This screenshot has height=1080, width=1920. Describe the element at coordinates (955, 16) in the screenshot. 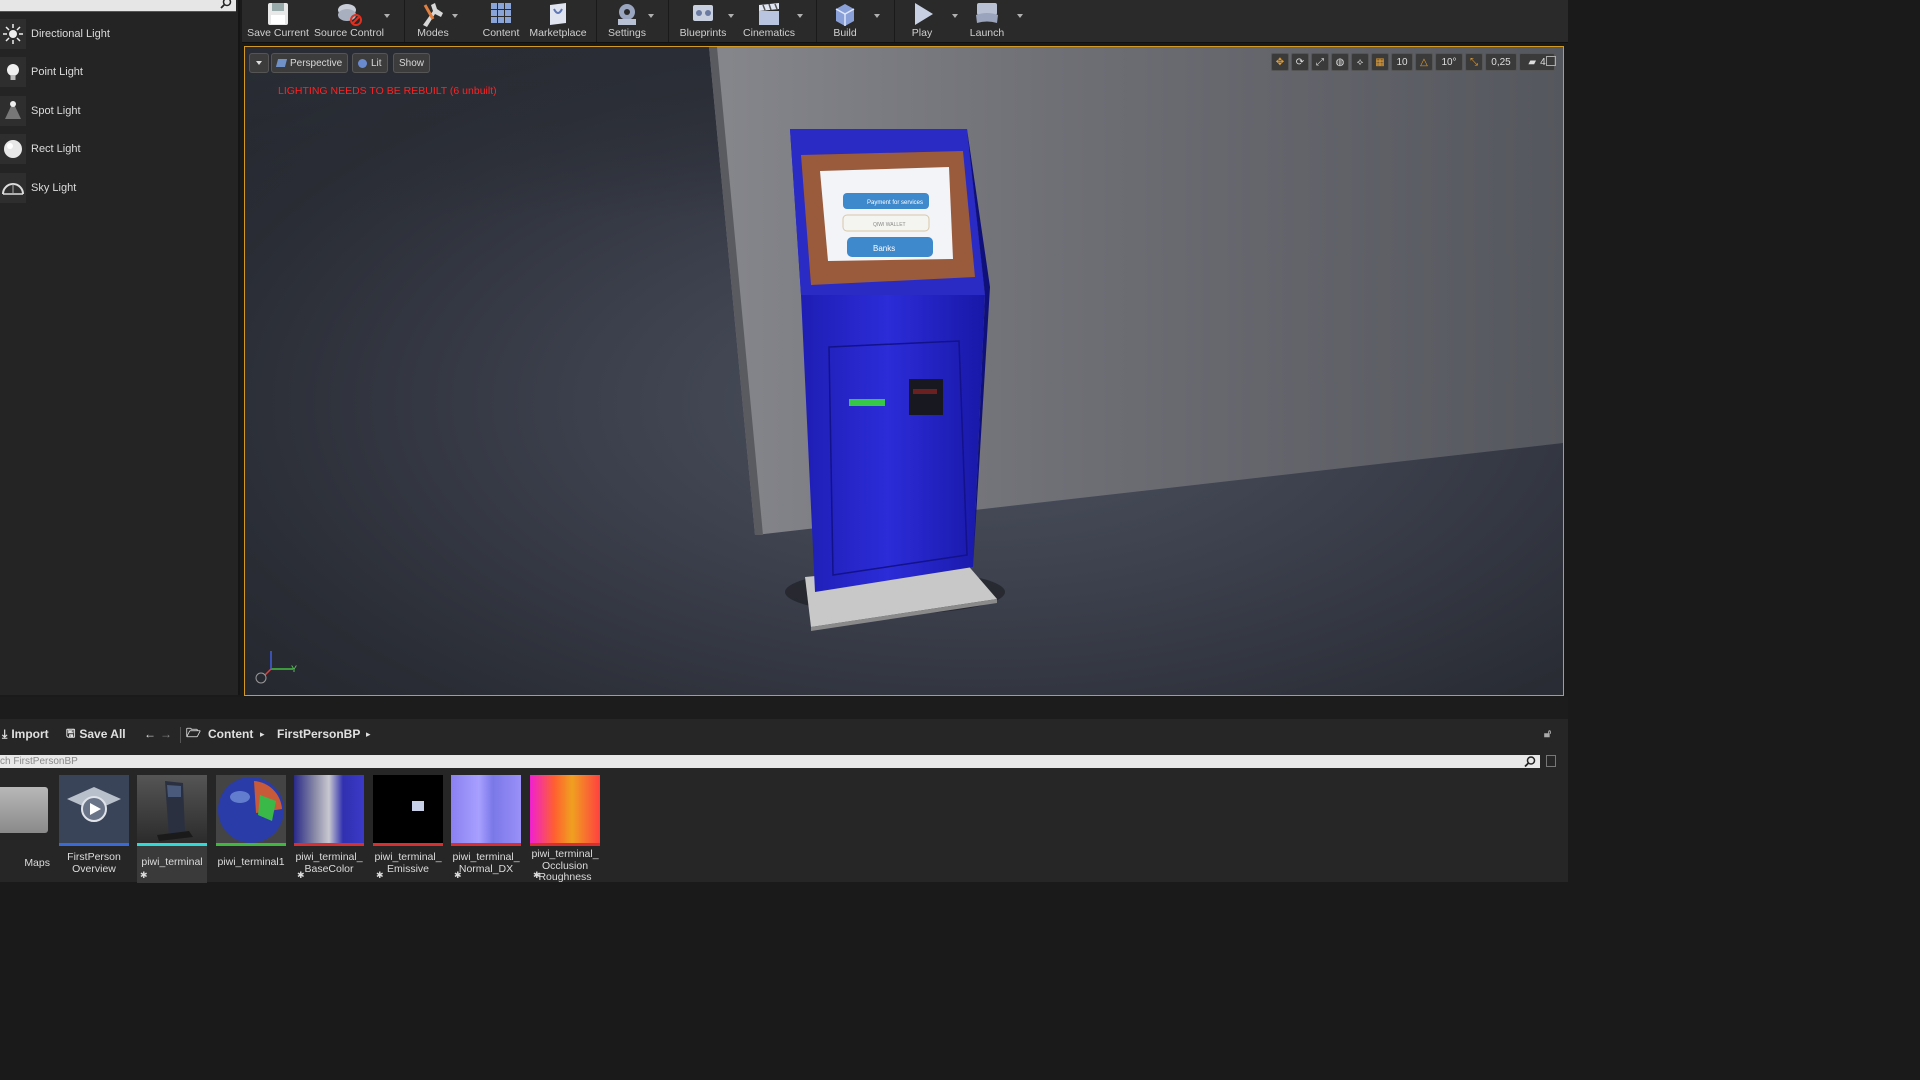

I see `play-dropdown` at that location.